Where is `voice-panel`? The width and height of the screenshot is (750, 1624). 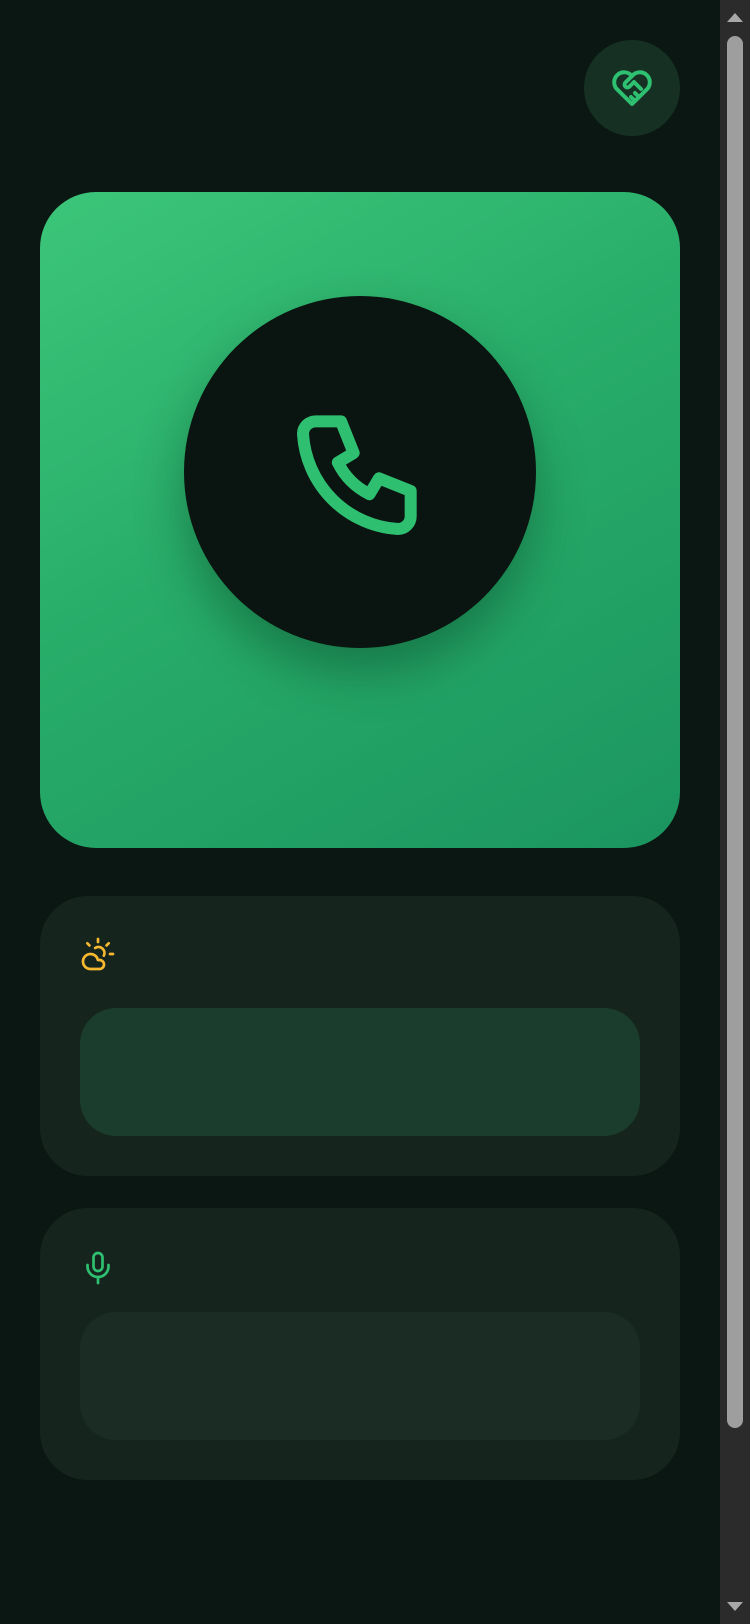 voice-panel is located at coordinates (360, 1344).